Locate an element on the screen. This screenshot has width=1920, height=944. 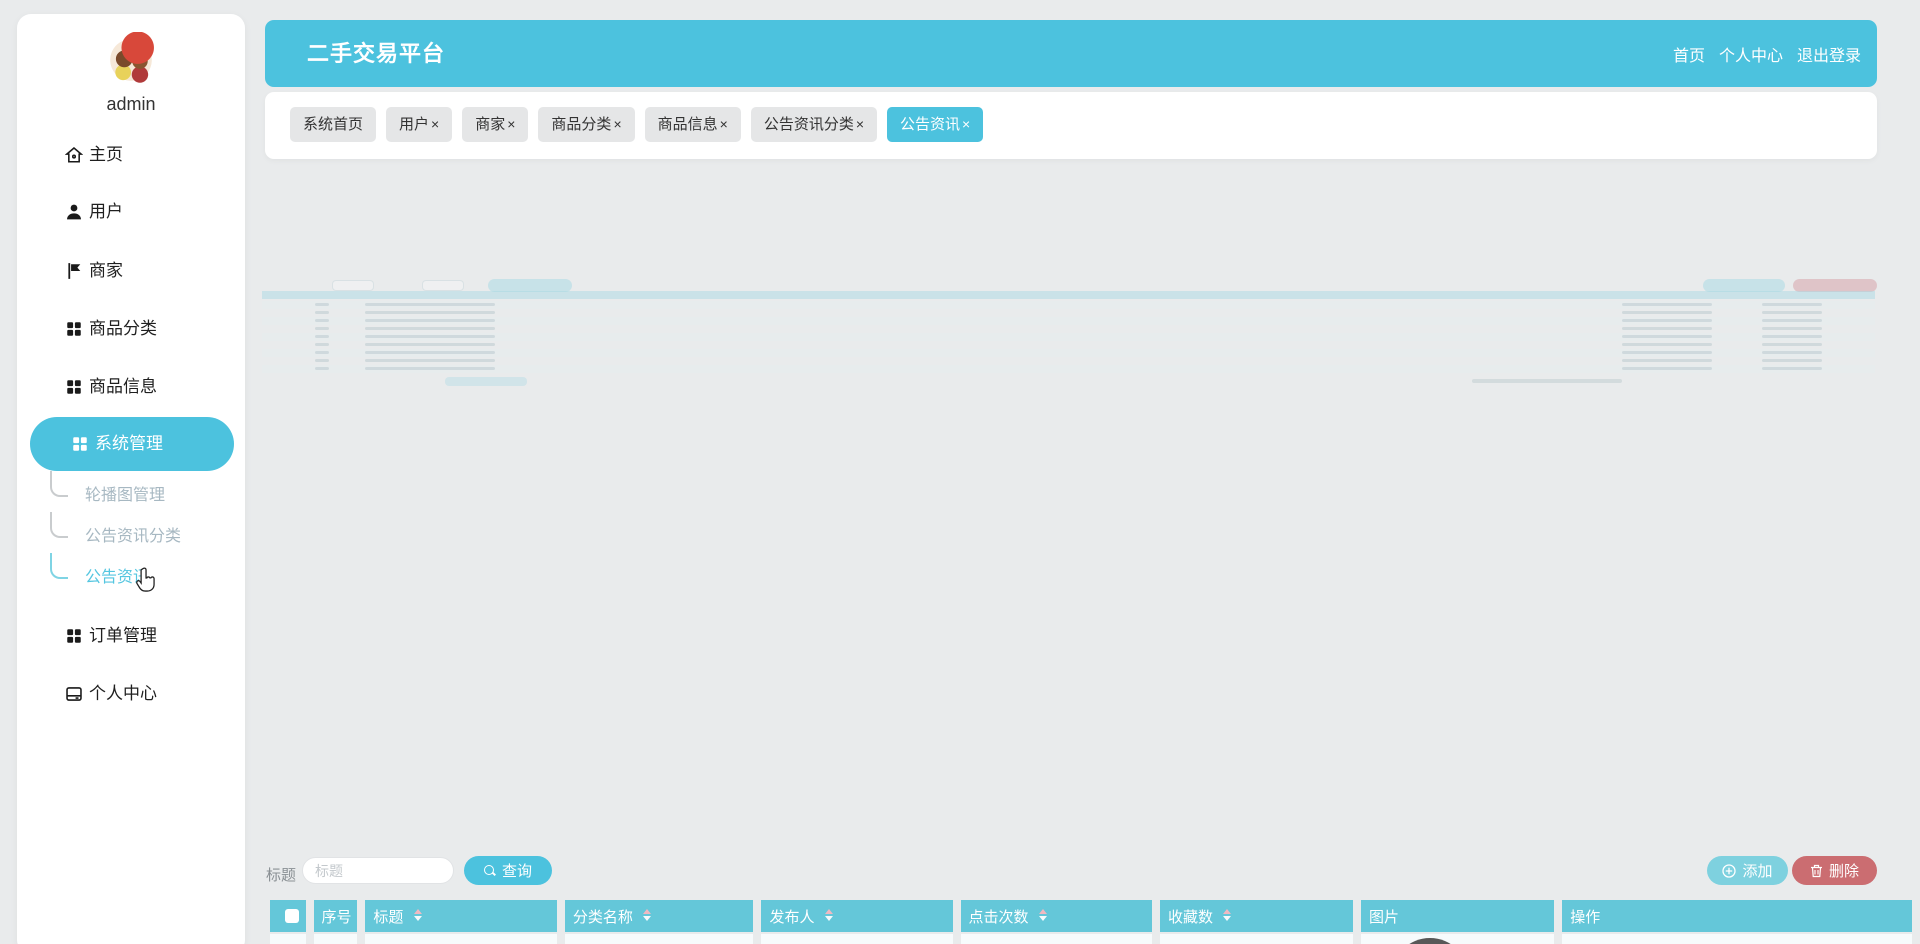
column-label: 操作 is located at coordinates (1585, 917).